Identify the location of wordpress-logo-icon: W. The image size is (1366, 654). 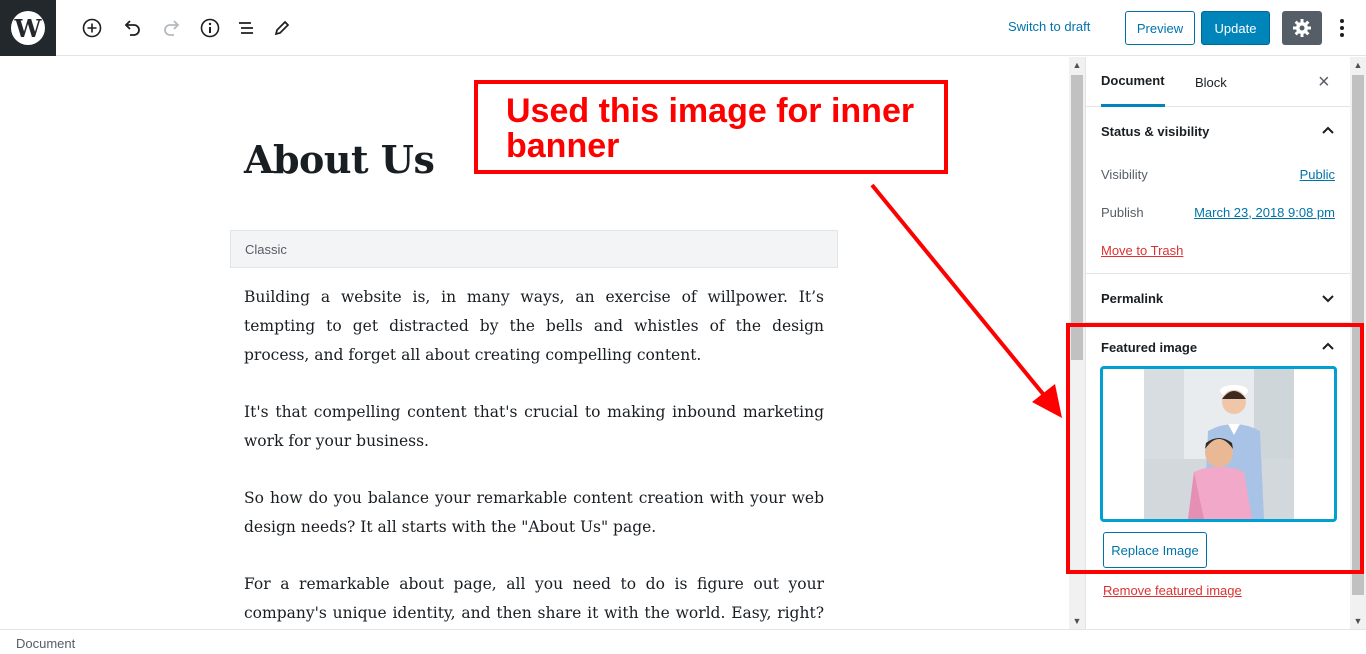
(28, 28).